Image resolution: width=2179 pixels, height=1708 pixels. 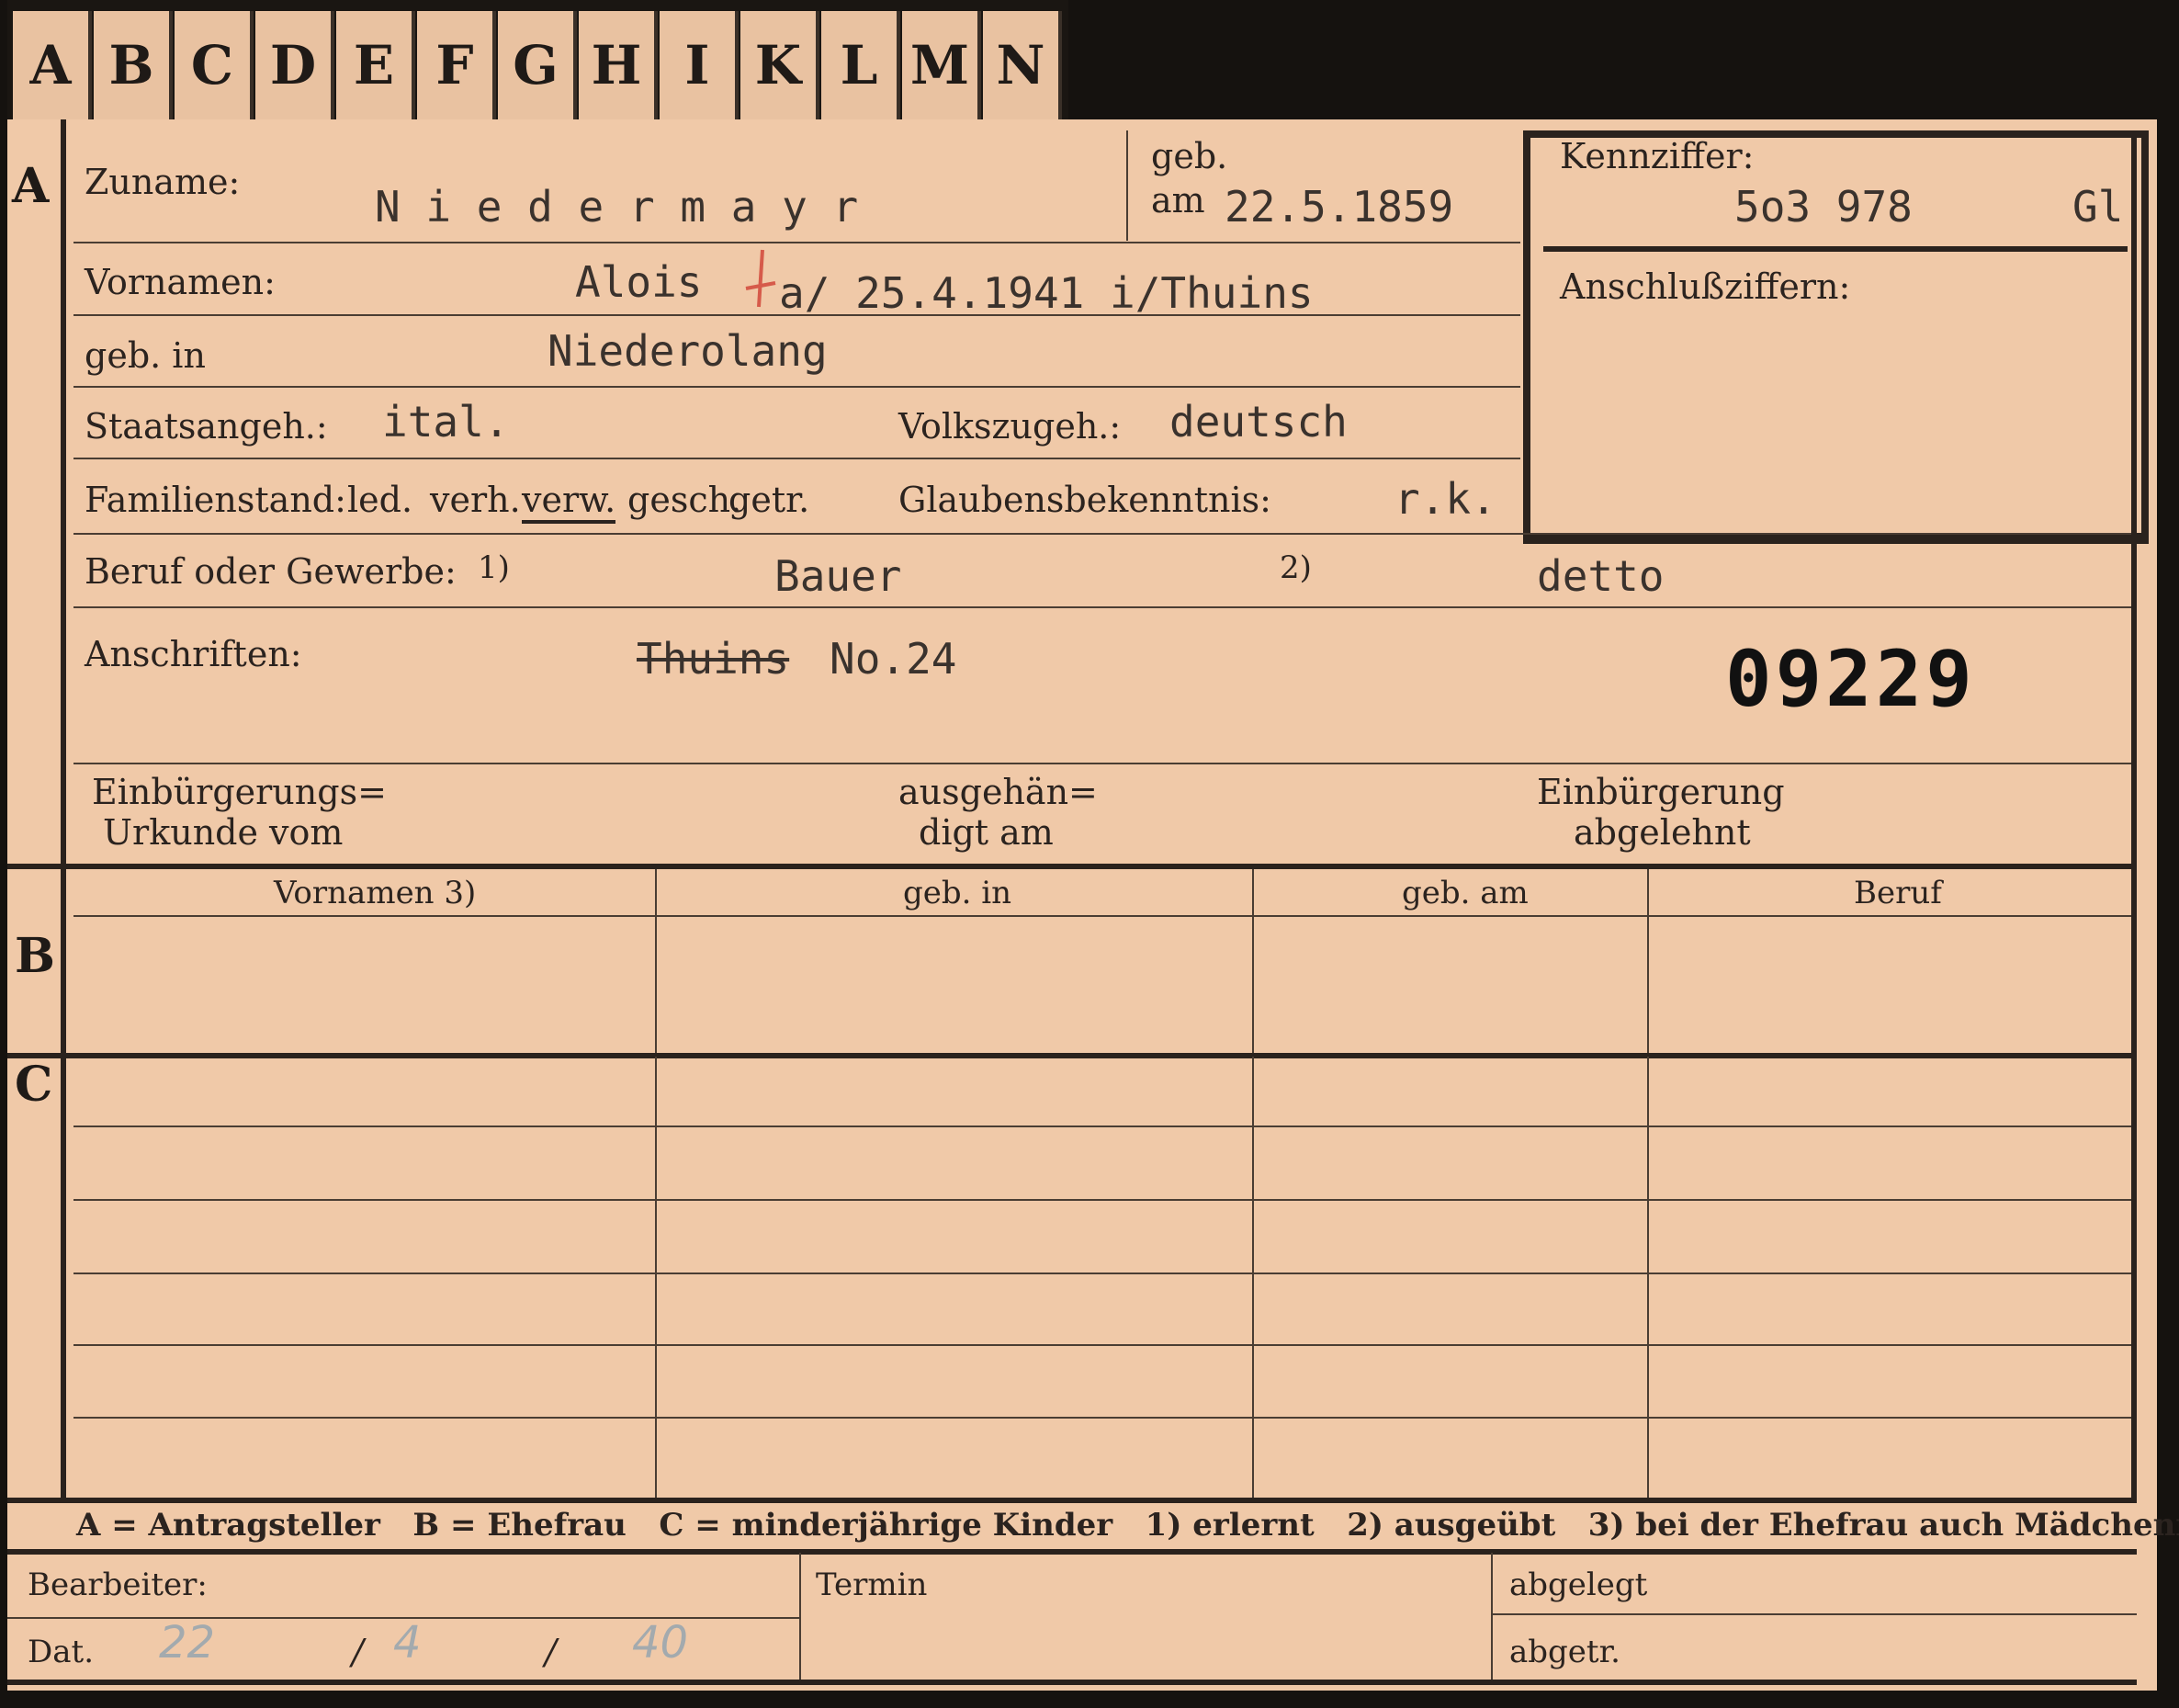 I want to click on vornamen-label: Vornamen:, so click(x=180, y=282).